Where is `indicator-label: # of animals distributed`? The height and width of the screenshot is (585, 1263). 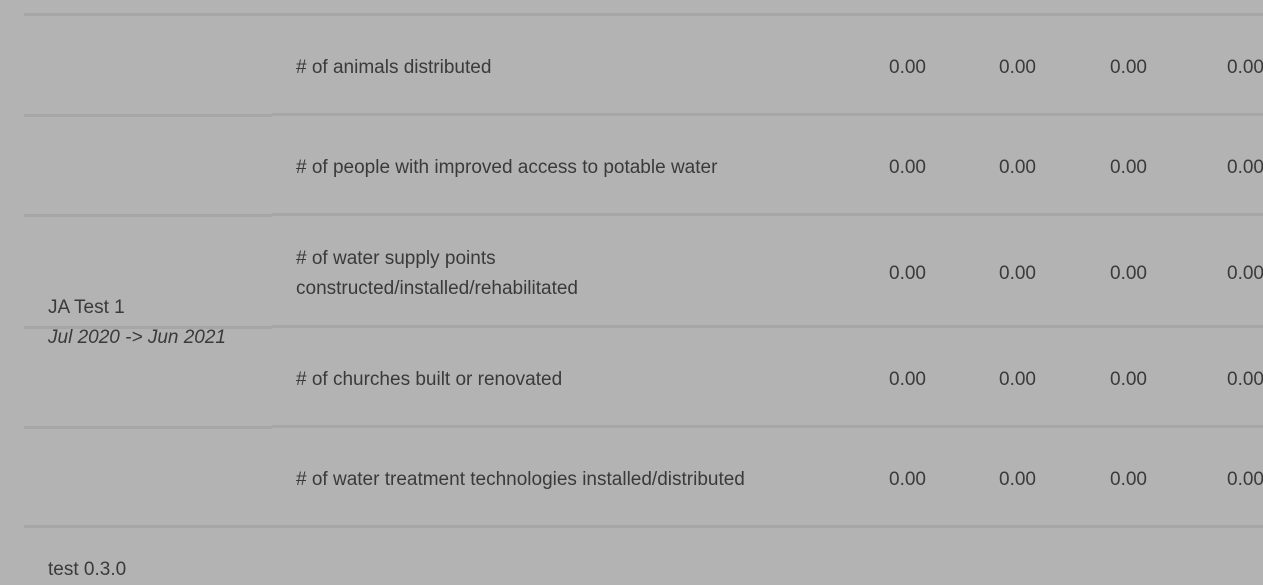
indicator-label: # of animals distributed is located at coordinates (394, 67).